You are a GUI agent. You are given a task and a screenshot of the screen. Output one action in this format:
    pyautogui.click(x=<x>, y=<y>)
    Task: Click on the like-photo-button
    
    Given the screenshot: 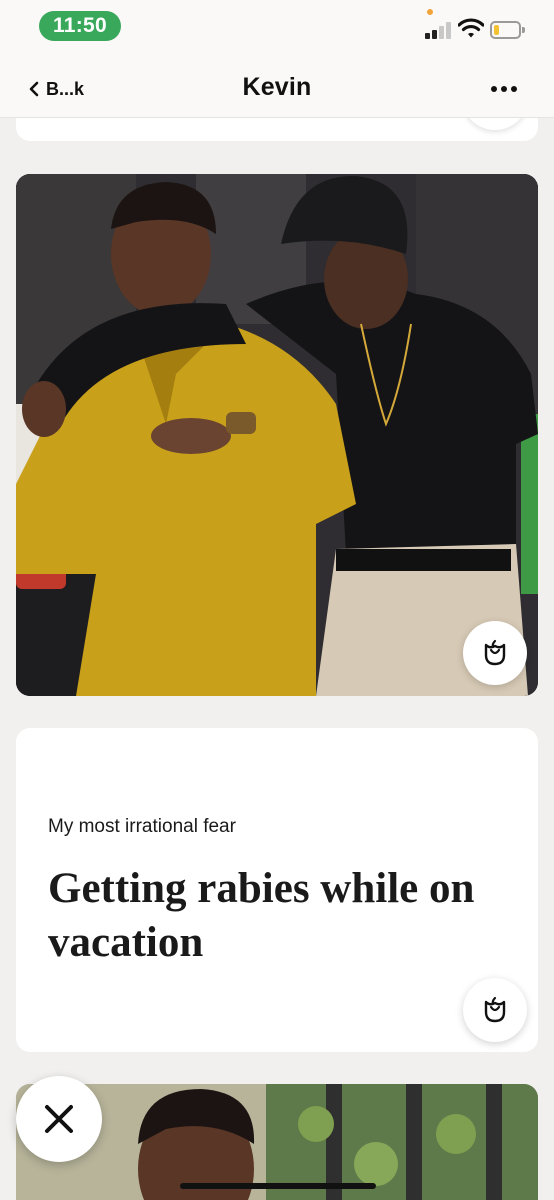 What is the action you would take?
    pyautogui.click(x=495, y=653)
    